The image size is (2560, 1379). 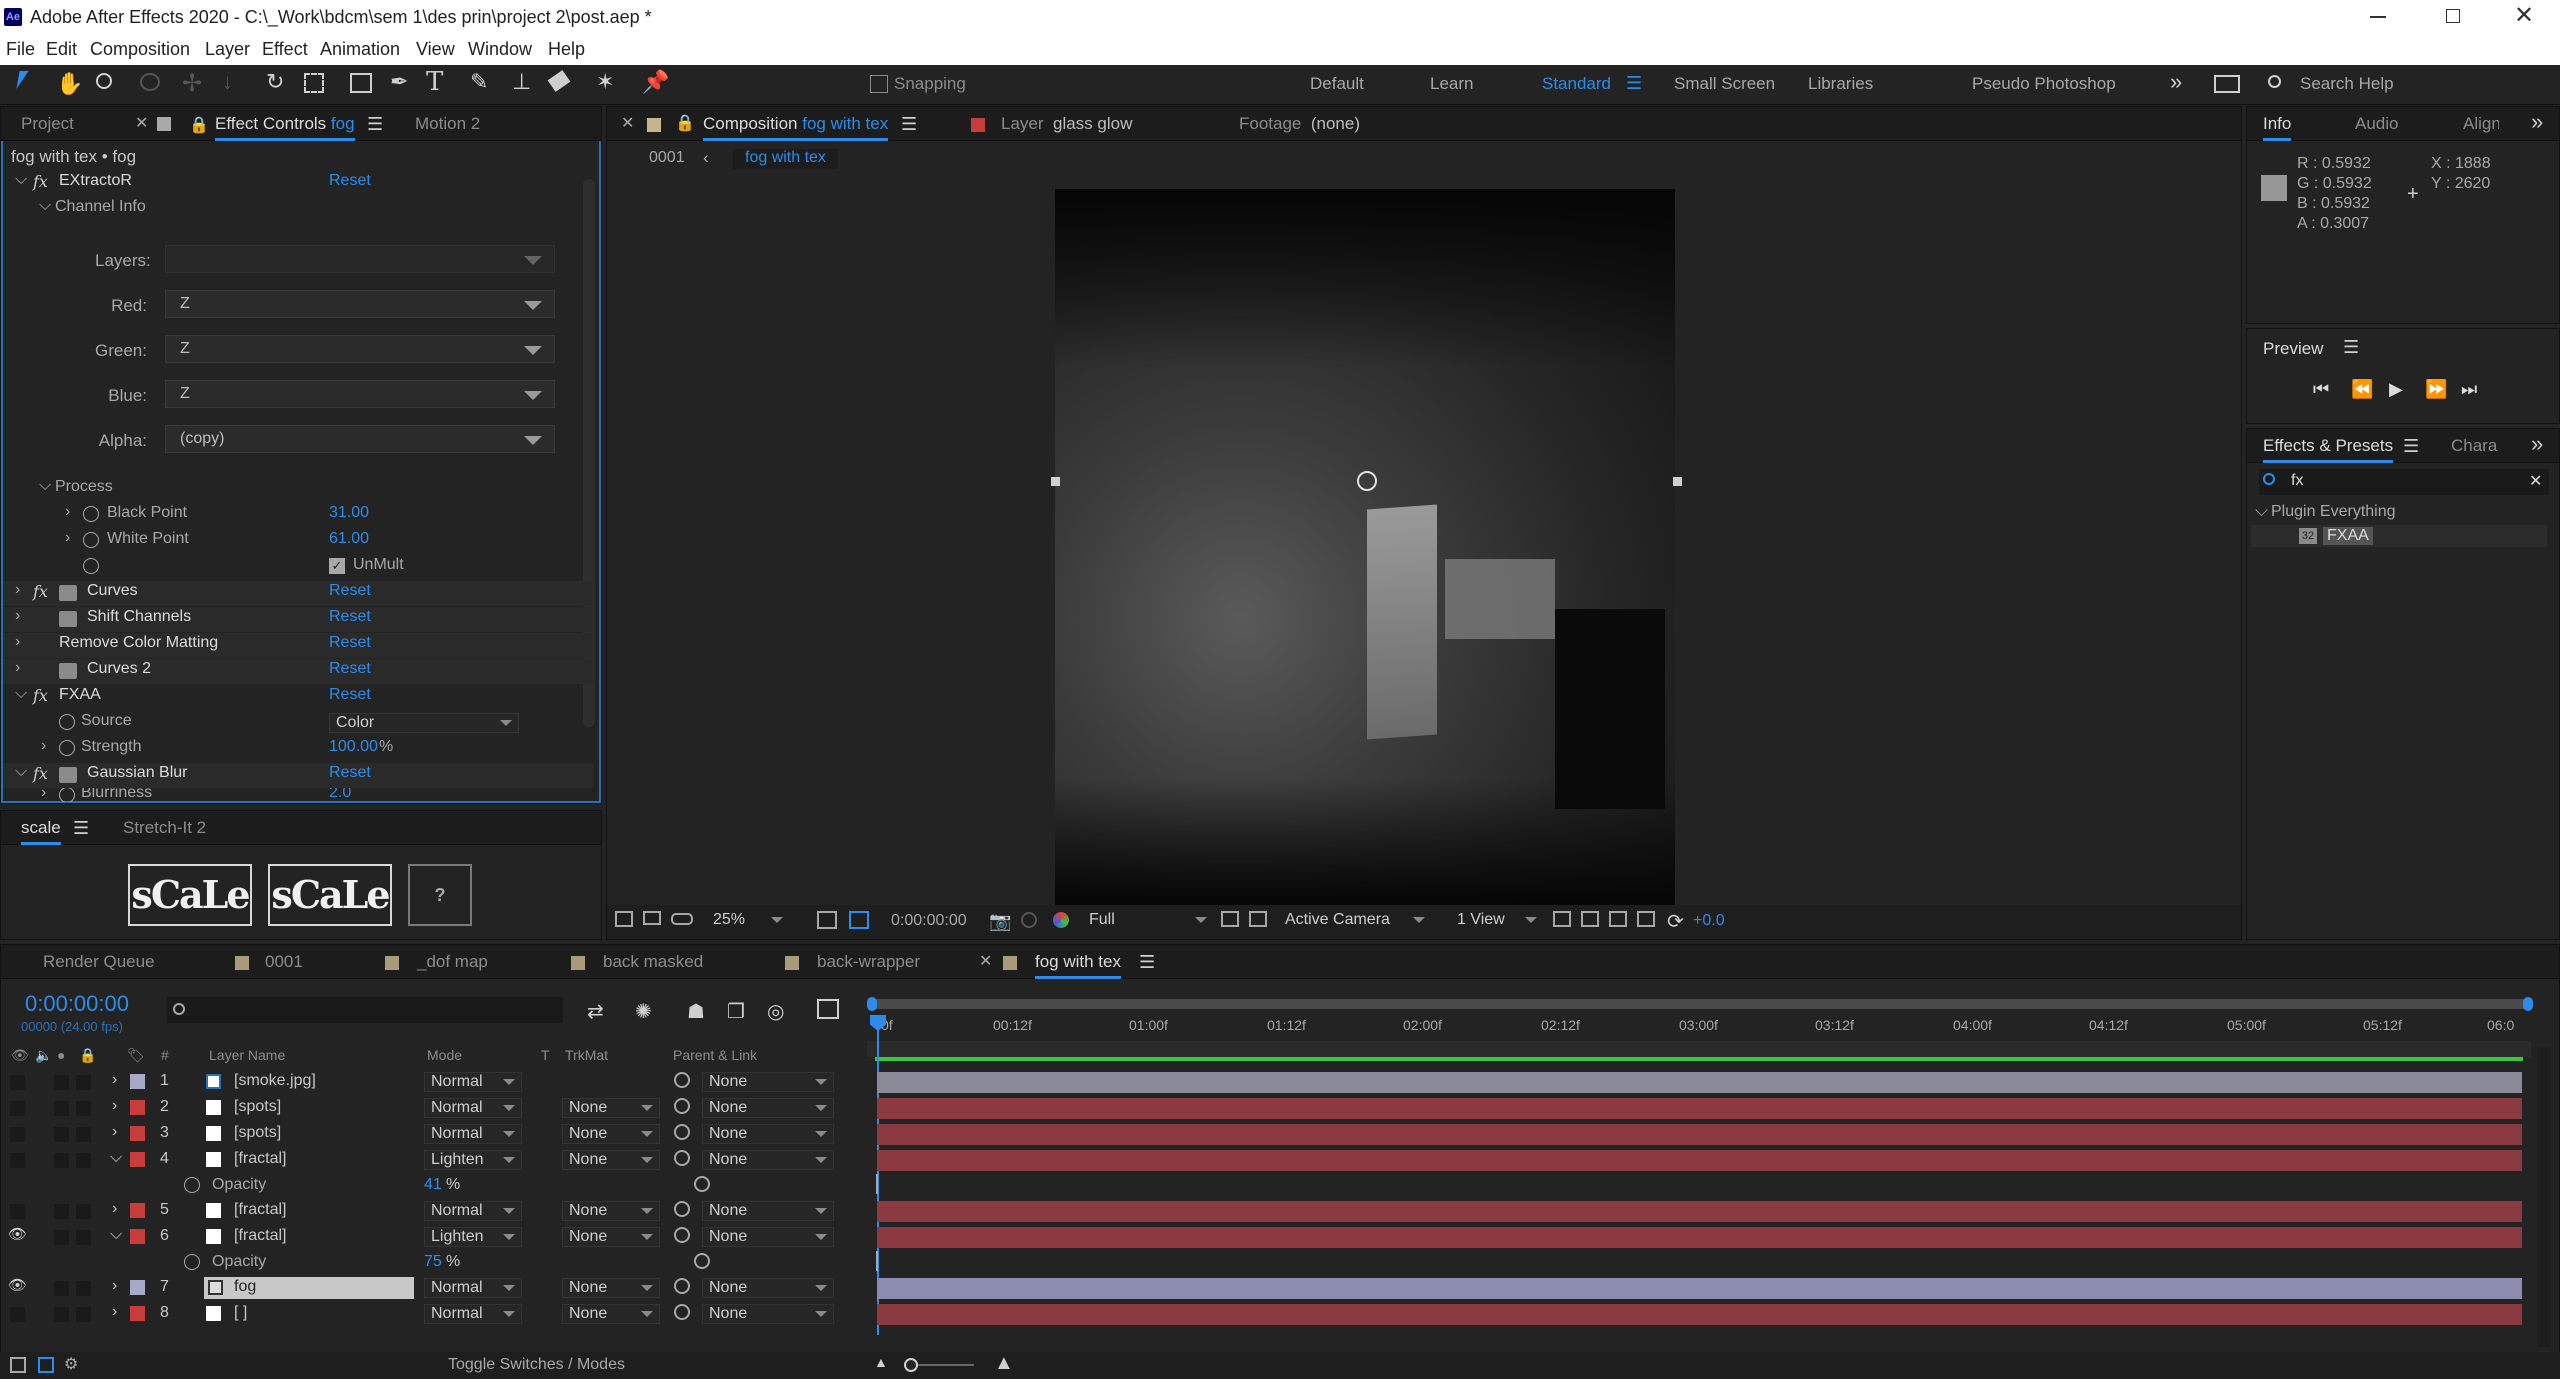 What do you see at coordinates (435, 49) in the screenshot?
I see `menu-view: View` at bounding box center [435, 49].